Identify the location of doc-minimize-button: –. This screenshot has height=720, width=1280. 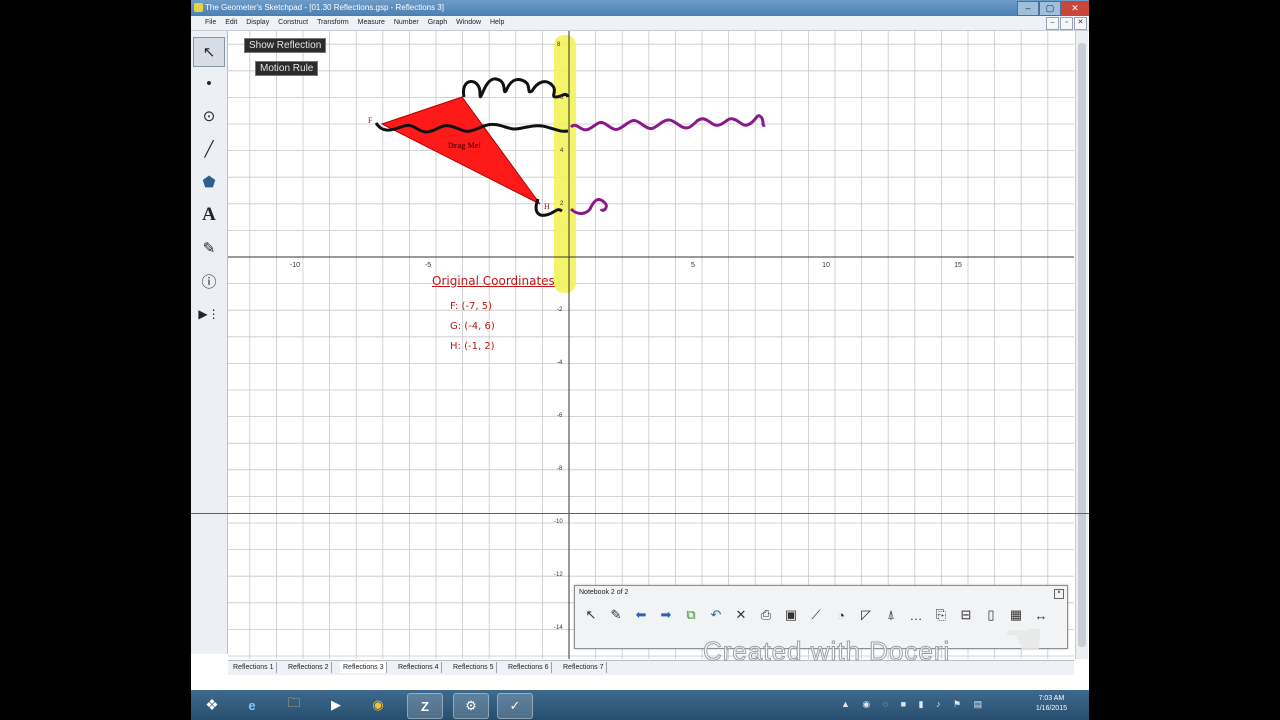
(1052, 23).